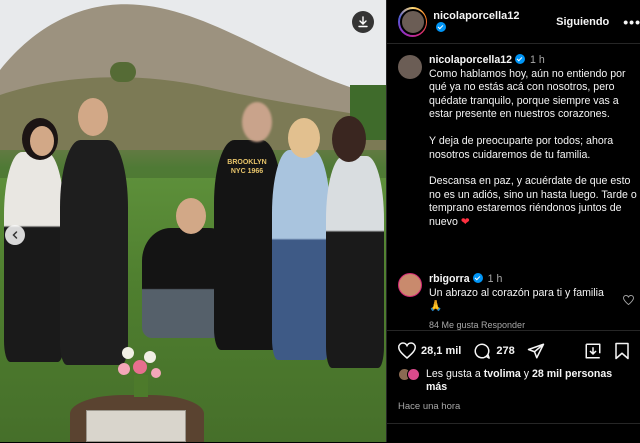  I want to click on caption-header: nicolaporcella12 1 h, so click(533, 61).